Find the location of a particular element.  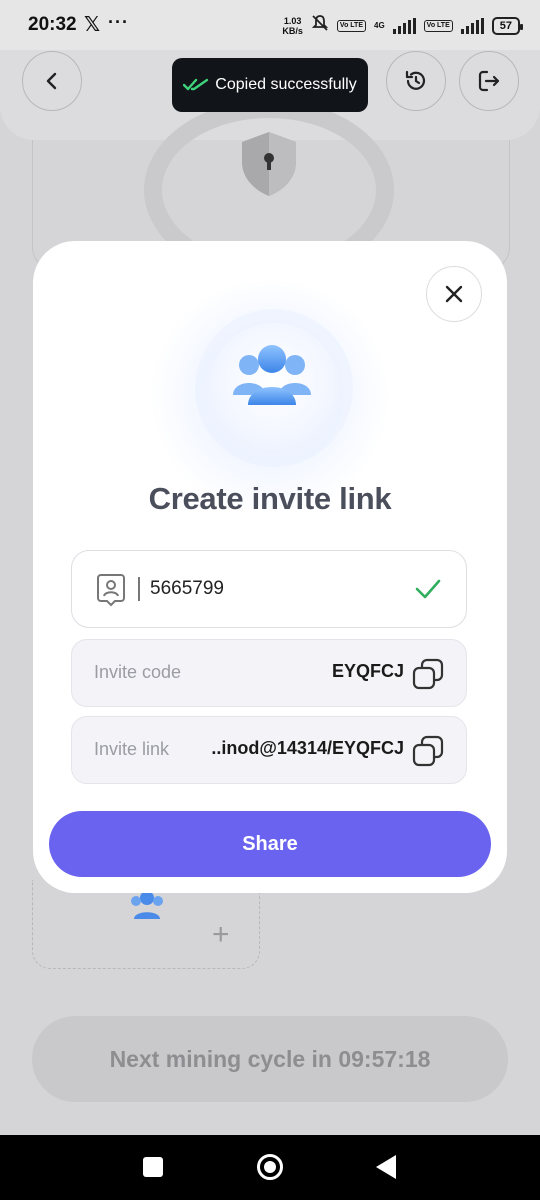

logout-icon is located at coordinates (489, 81).